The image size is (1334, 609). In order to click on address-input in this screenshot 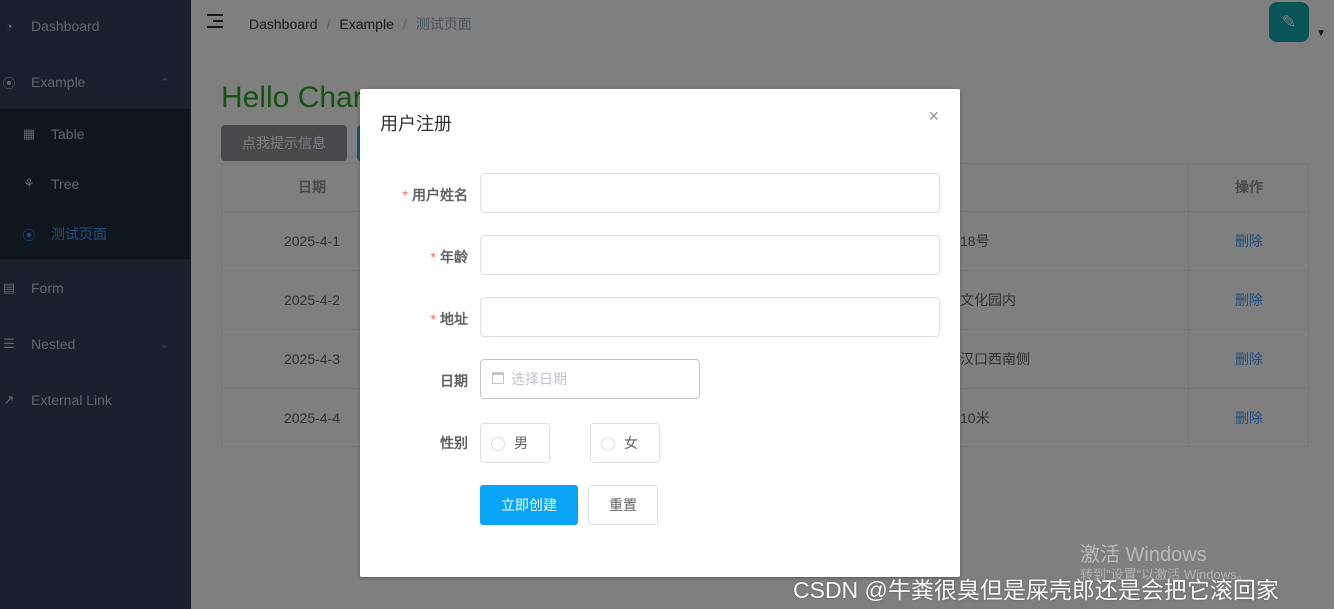, I will do `click(710, 317)`.